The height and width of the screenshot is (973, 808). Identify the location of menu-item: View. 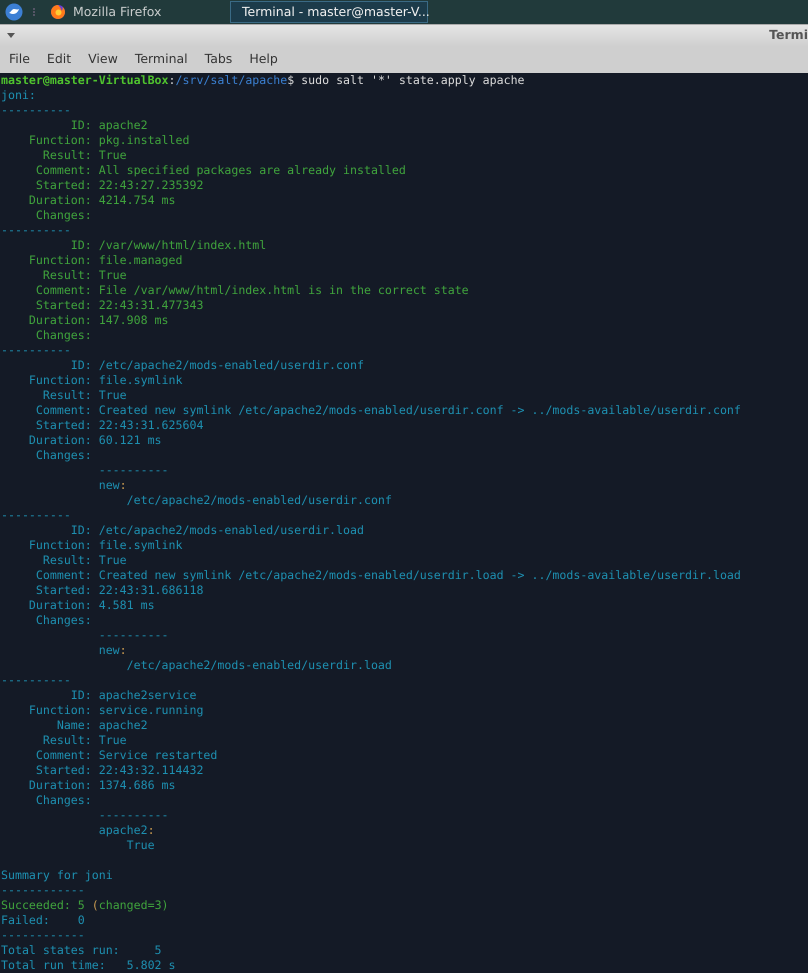
(103, 59).